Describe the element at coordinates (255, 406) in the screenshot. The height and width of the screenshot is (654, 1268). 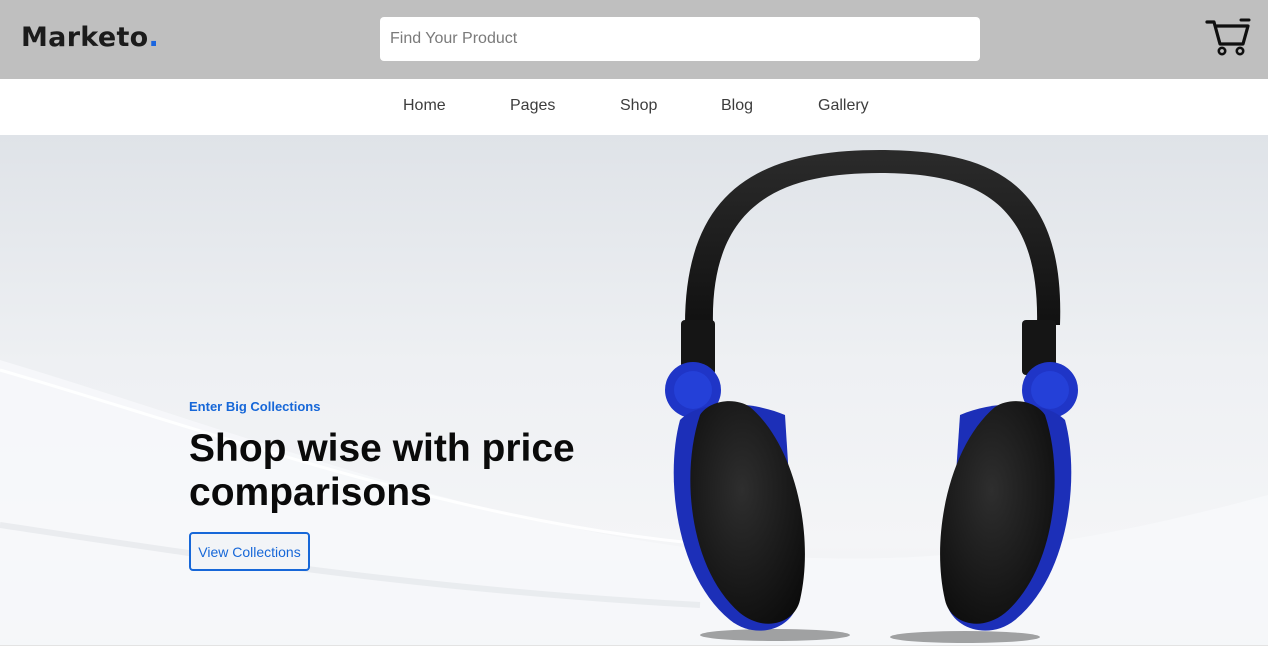
I see `hero-eyebrow: Enter Big Collections` at that location.